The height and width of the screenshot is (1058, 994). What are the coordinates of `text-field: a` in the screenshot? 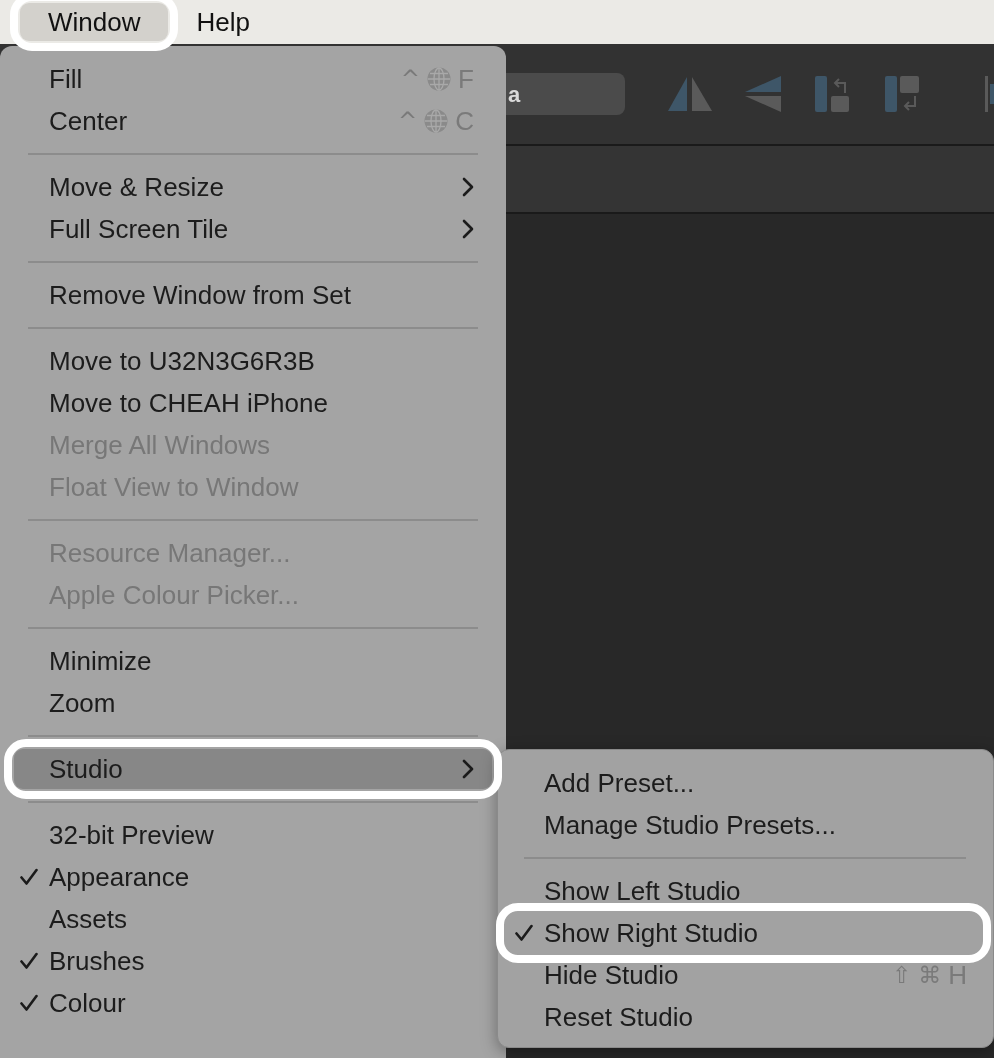 It's located at (565, 94).